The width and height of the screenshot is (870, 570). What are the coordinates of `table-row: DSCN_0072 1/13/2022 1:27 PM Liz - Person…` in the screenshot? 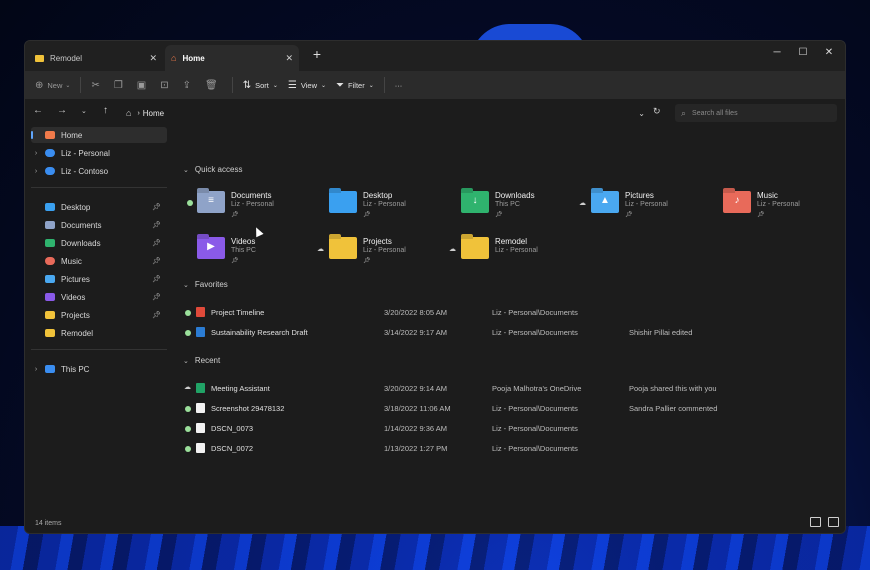 It's located at (513, 449).